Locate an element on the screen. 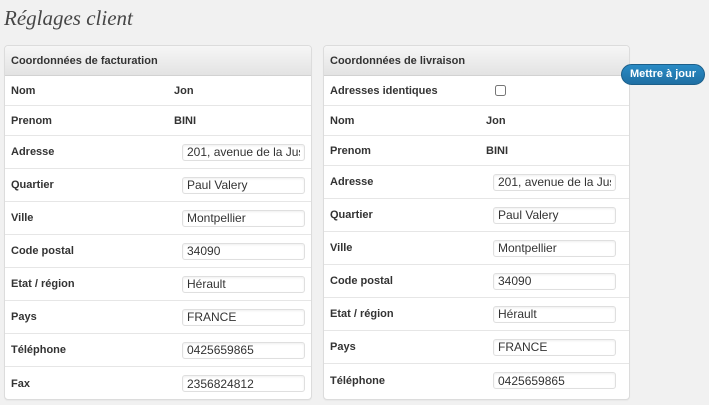 Image resolution: width=709 pixels, height=405 pixels. billing-country-input is located at coordinates (243, 317).